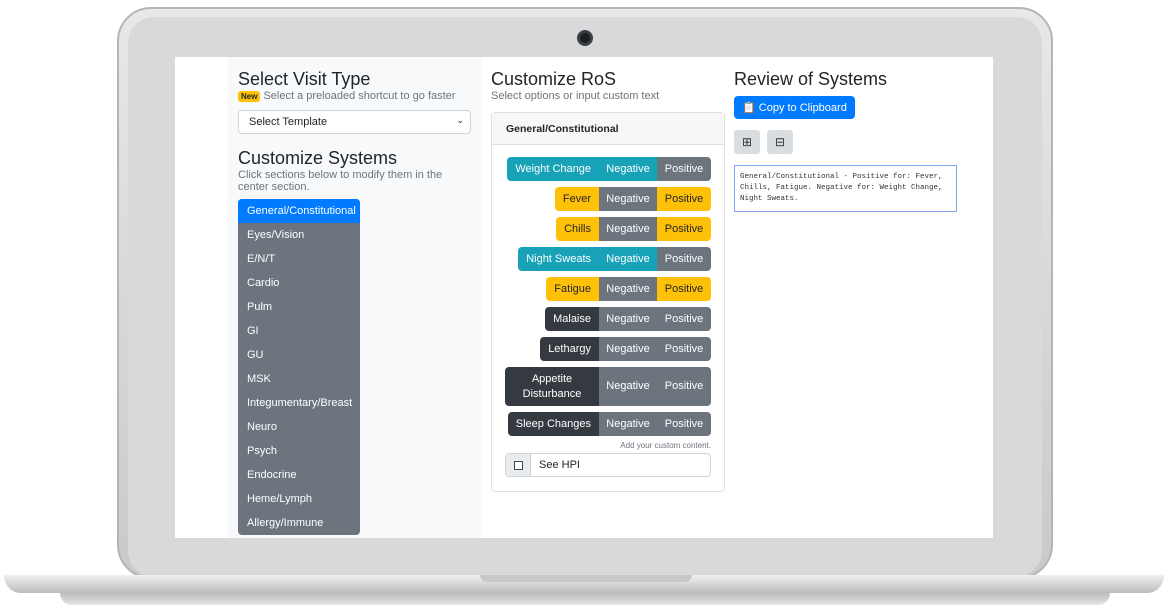 The width and height of the screenshot is (1176, 609). What do you see at coordinates (299, 475) in the screenshot?
I see `system-item: Endocrine` at bounding box center [299, 475].